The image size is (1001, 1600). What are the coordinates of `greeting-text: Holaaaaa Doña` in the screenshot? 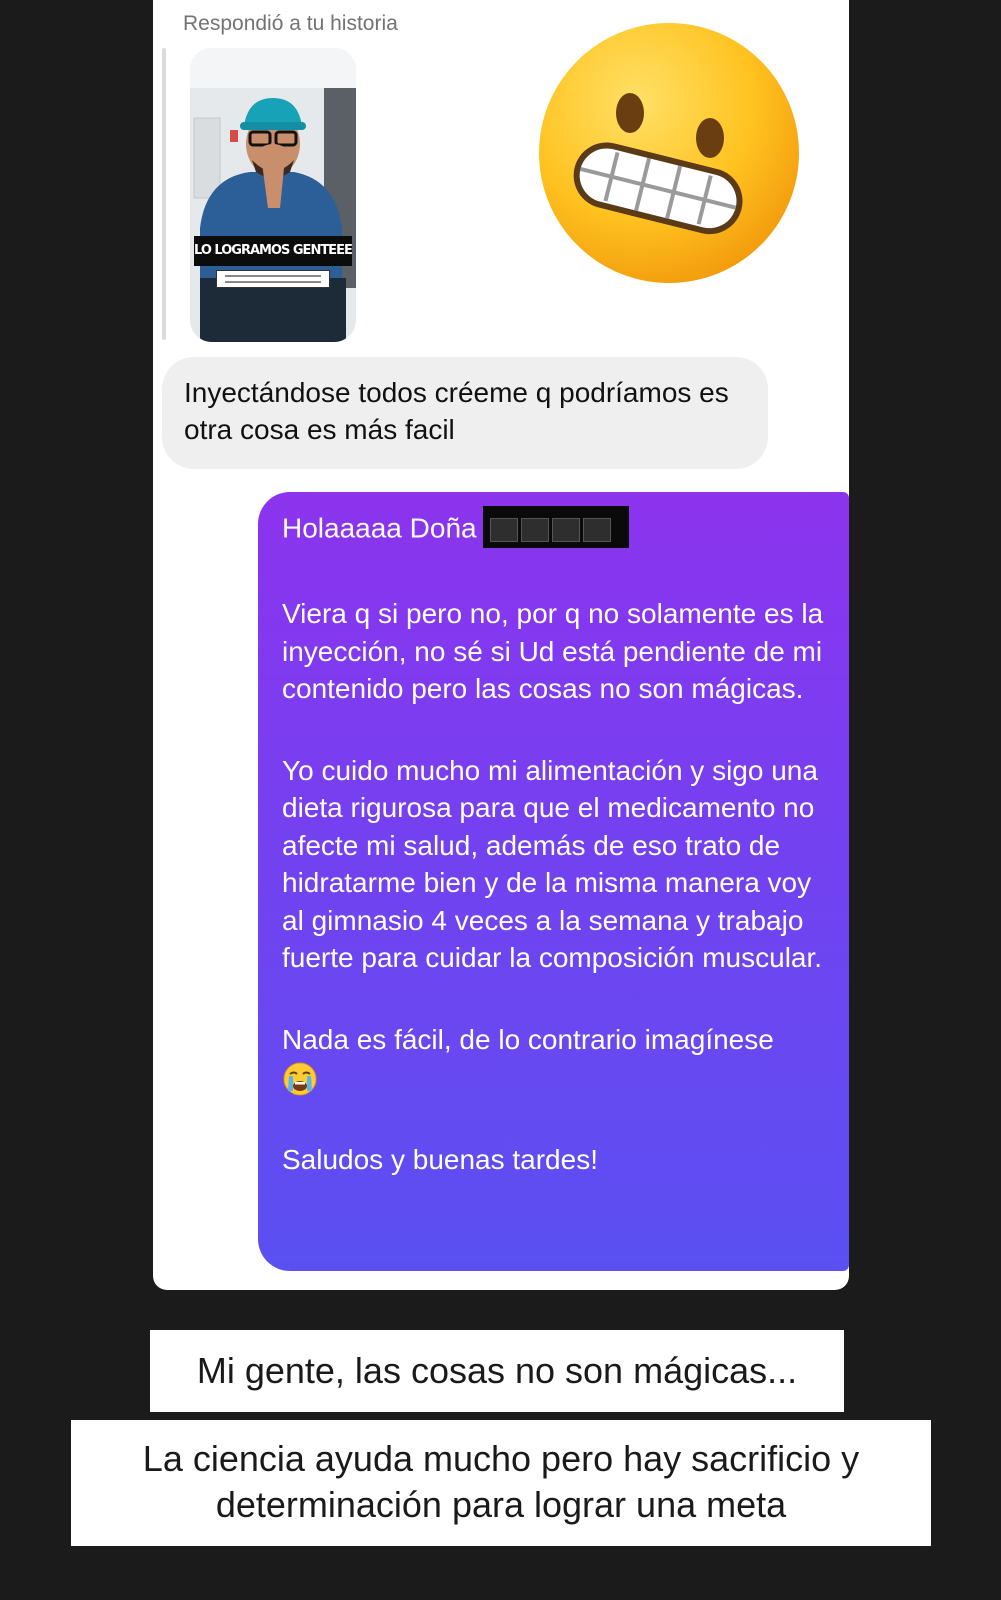 It's located at (379, 528).